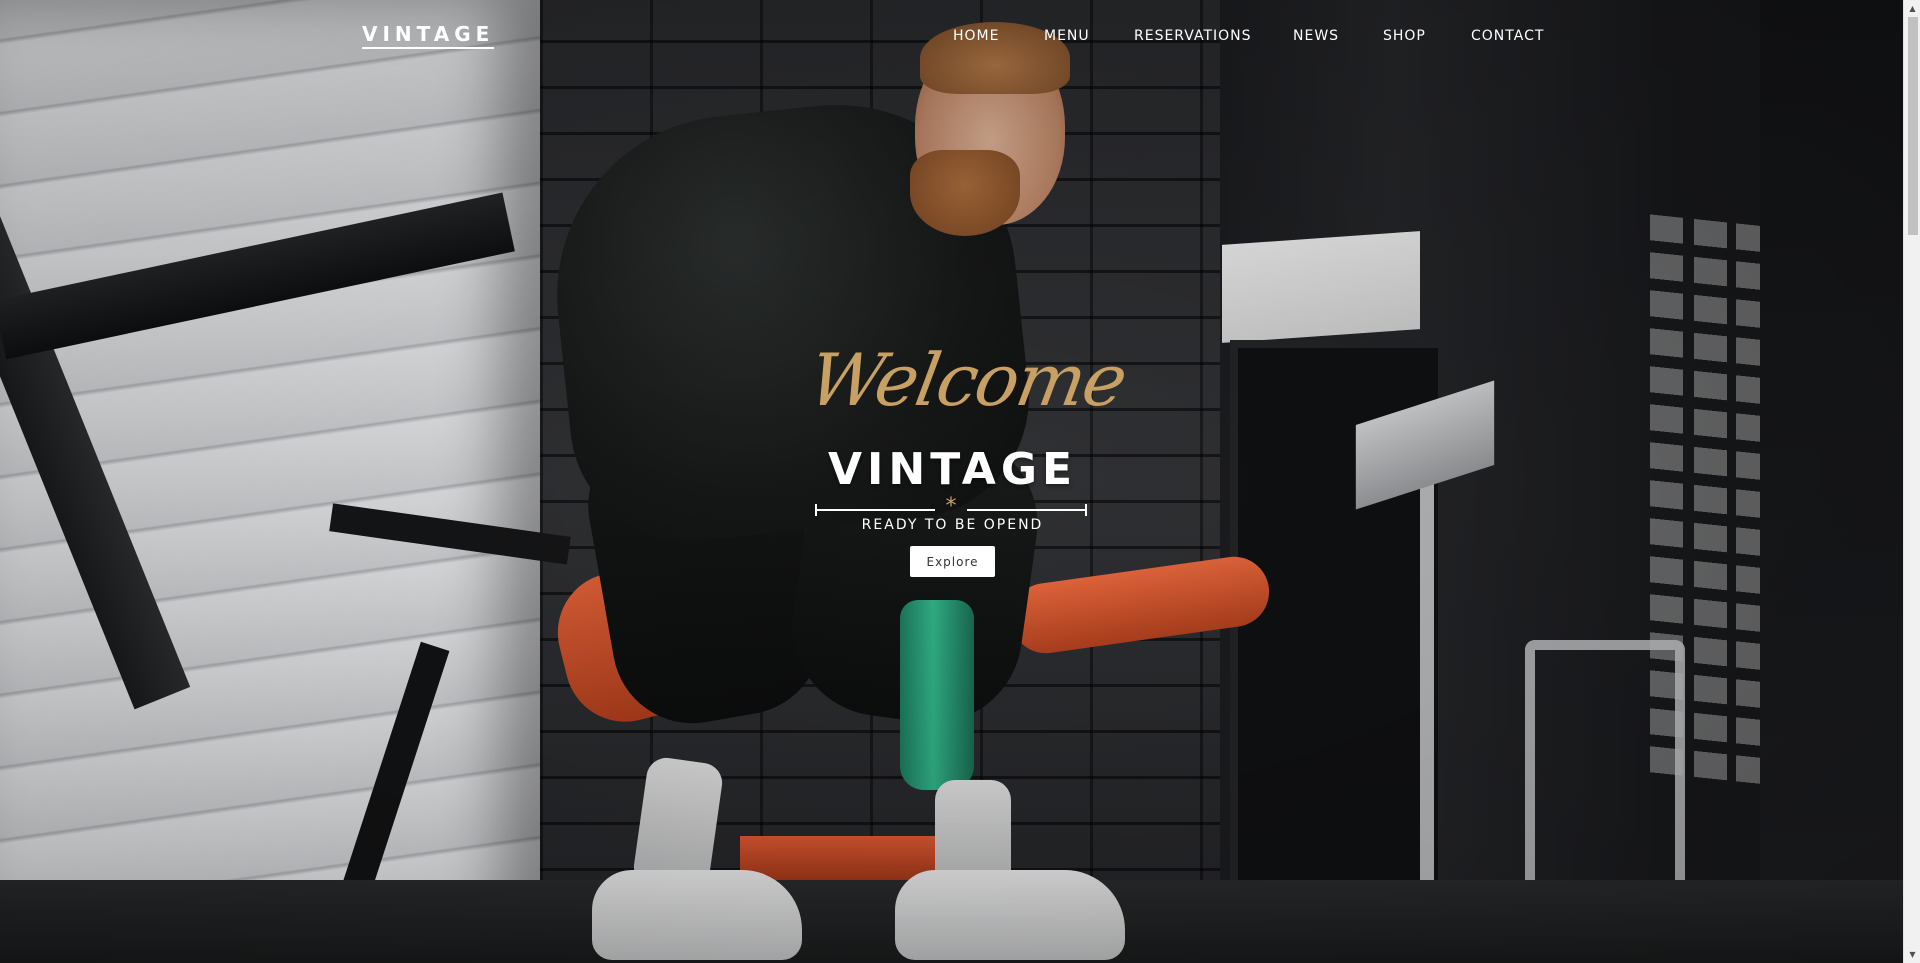 The image size is (1920, 963). Describe the element at coordinates (951, 37) in the screenshot. I see `main-nav: HOME MENU RESERVATIONS NEWS SHOP CONTACT` at that location.